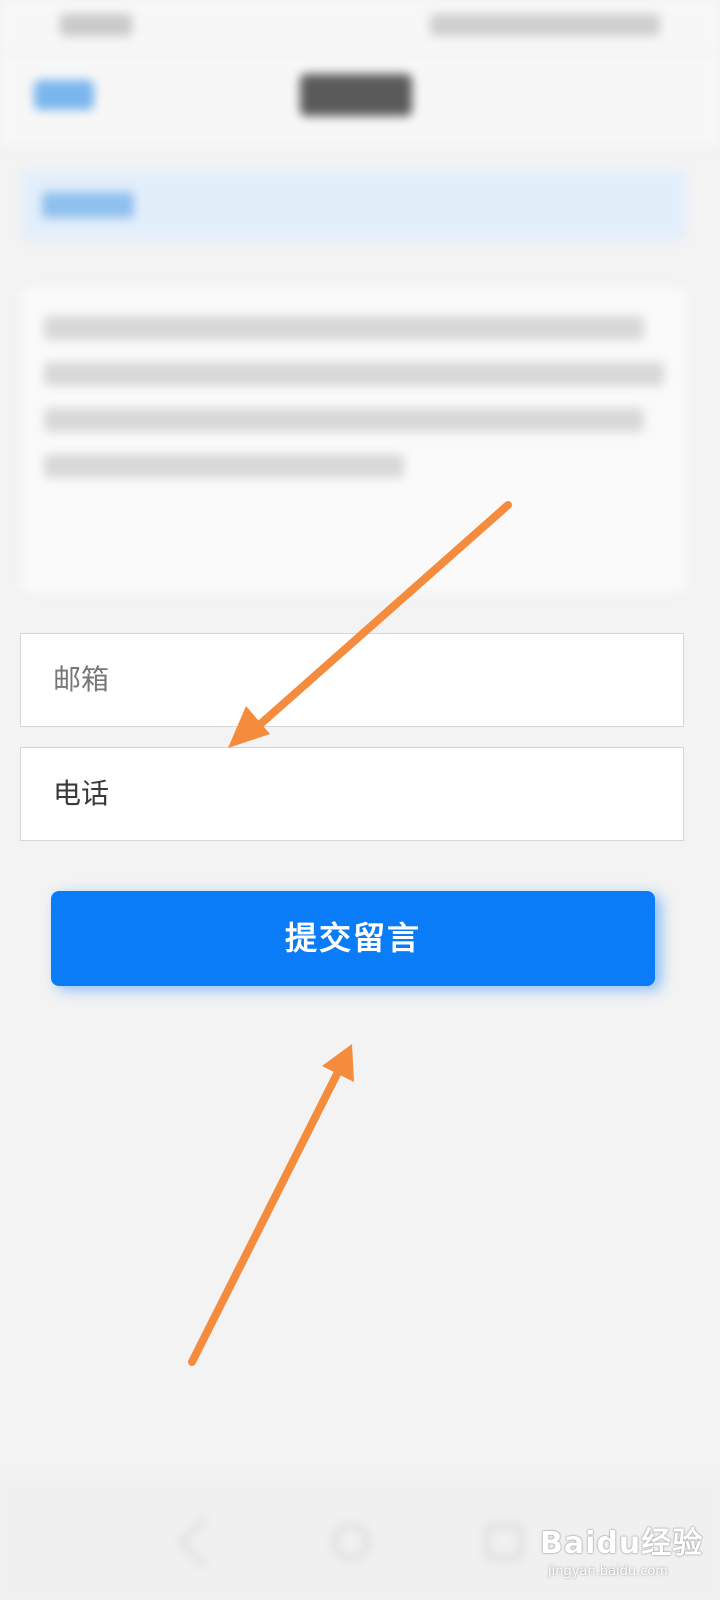 Image resolution: width=720 pixels, height=1600 pixels. What do you see at coordinates (353, 938) in the screenshot?
I see `submit-message-button: 提交留言` at bounding box center [353, 938].